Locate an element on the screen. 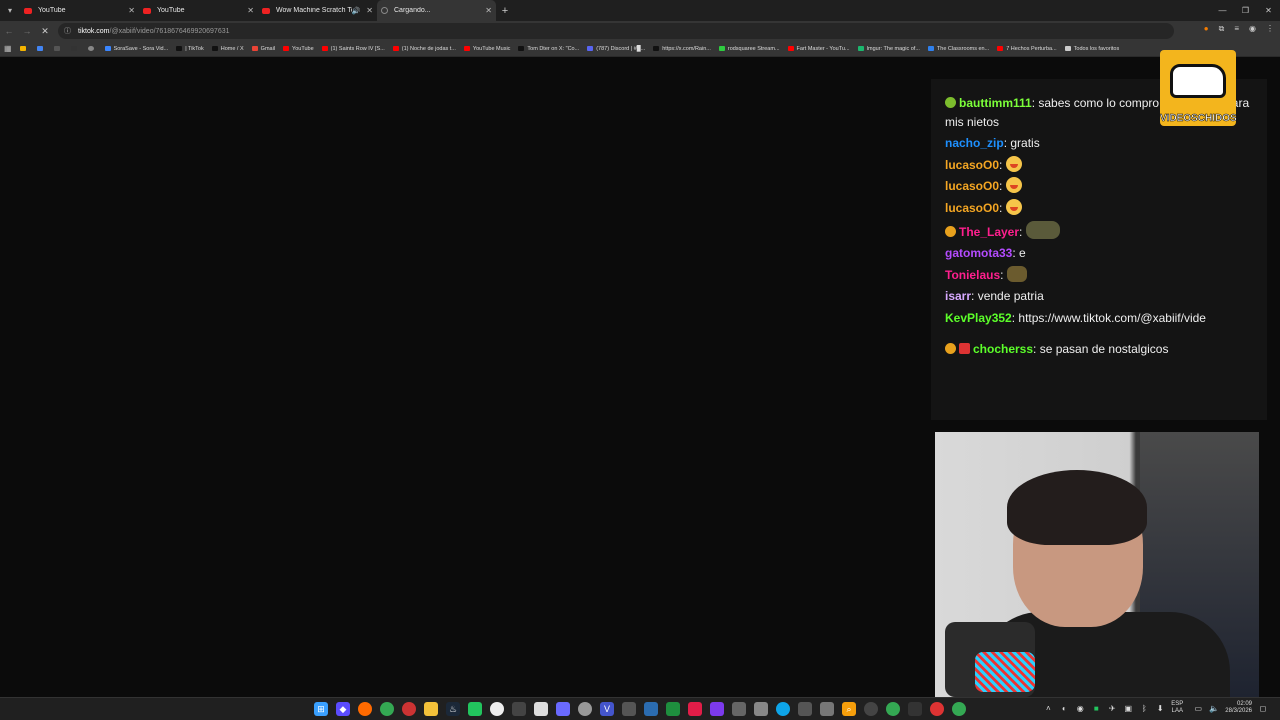 This screenshot has width=1280, height=720. network-icon: ▭ is located at coordinates (1198, 708).